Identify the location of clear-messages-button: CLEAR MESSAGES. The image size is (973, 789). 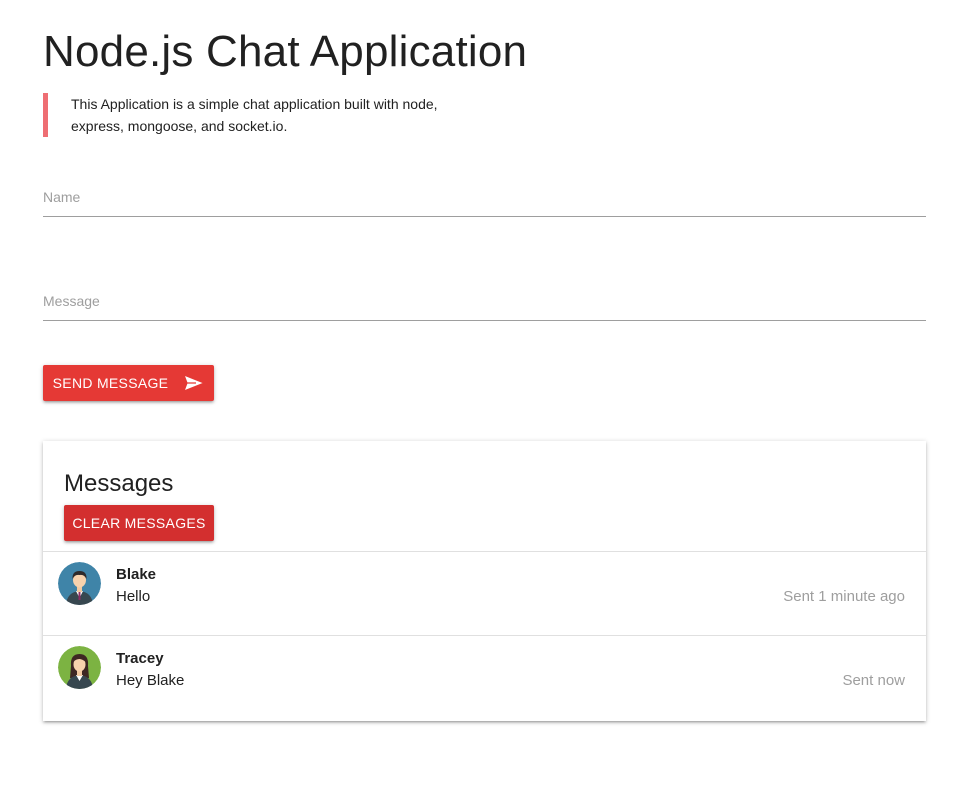
(139, 523).